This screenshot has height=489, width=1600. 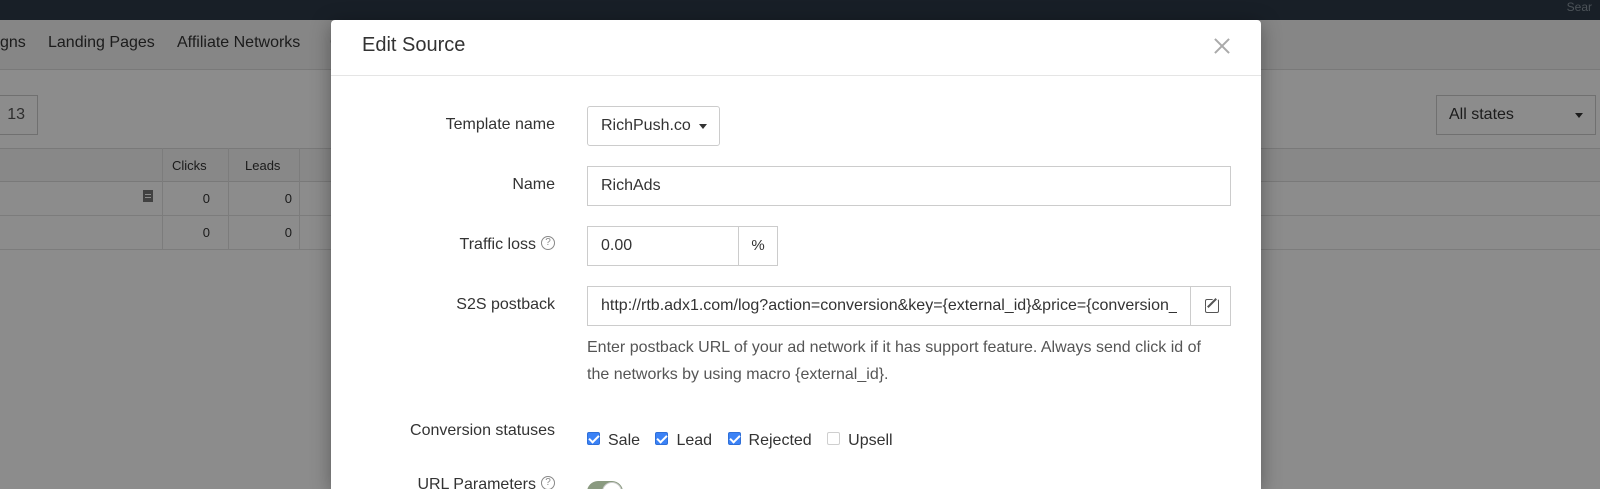 I want to click on edit-icon, so click(x=1212, y=306).